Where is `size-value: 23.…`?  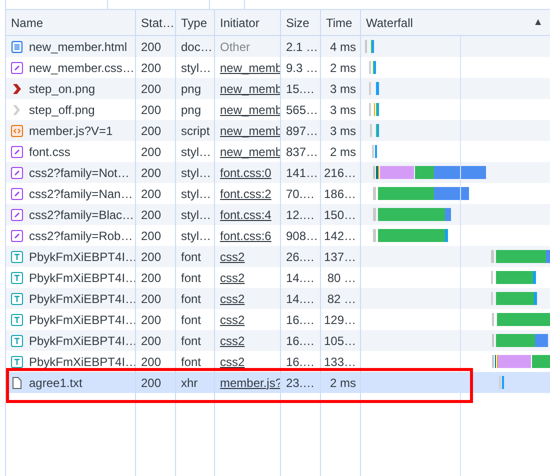
size-value: 23.… is located at coordinates (300, 383).